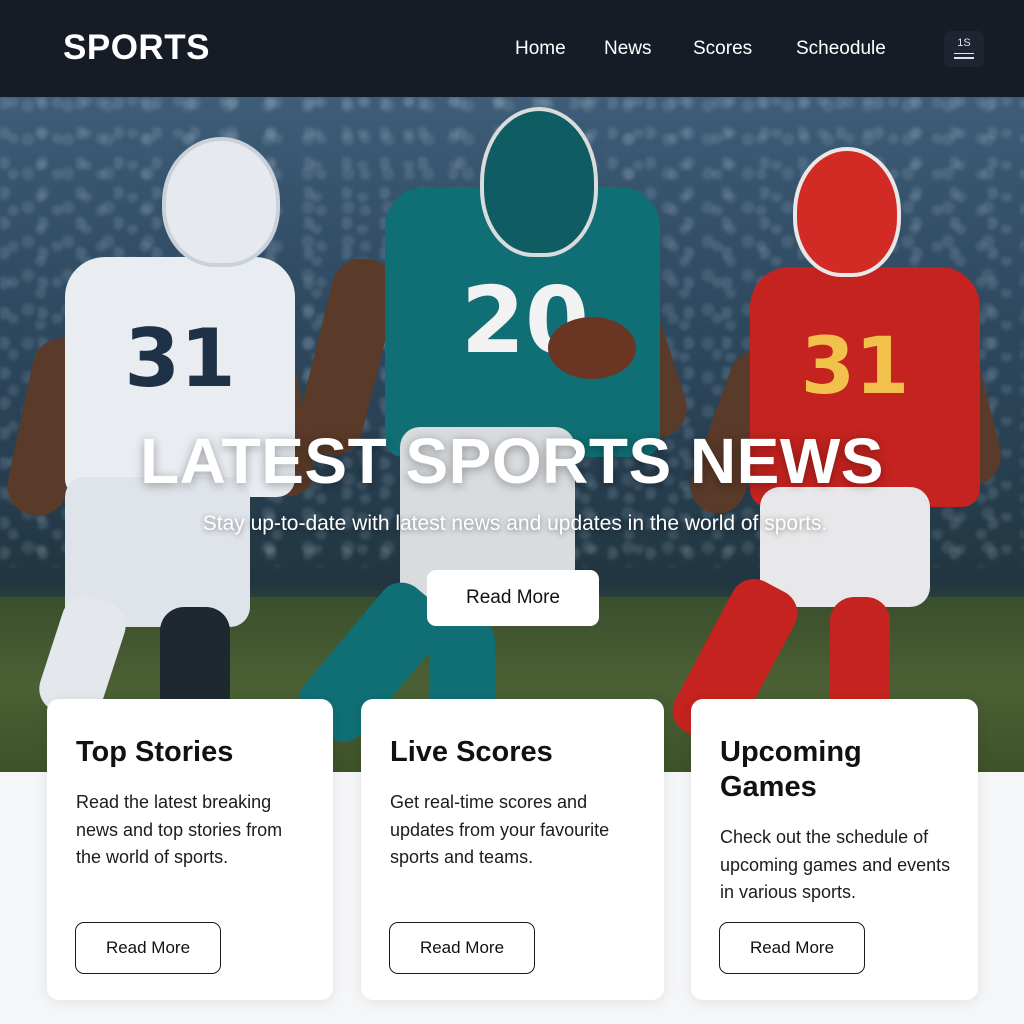 This screenshot has width=1024, height=1024. What do you see at coordinates (512, 461) in the screenshot?
I see `hero-title: LATEST SPORTS NEWS` at bounding box center [512, 461].